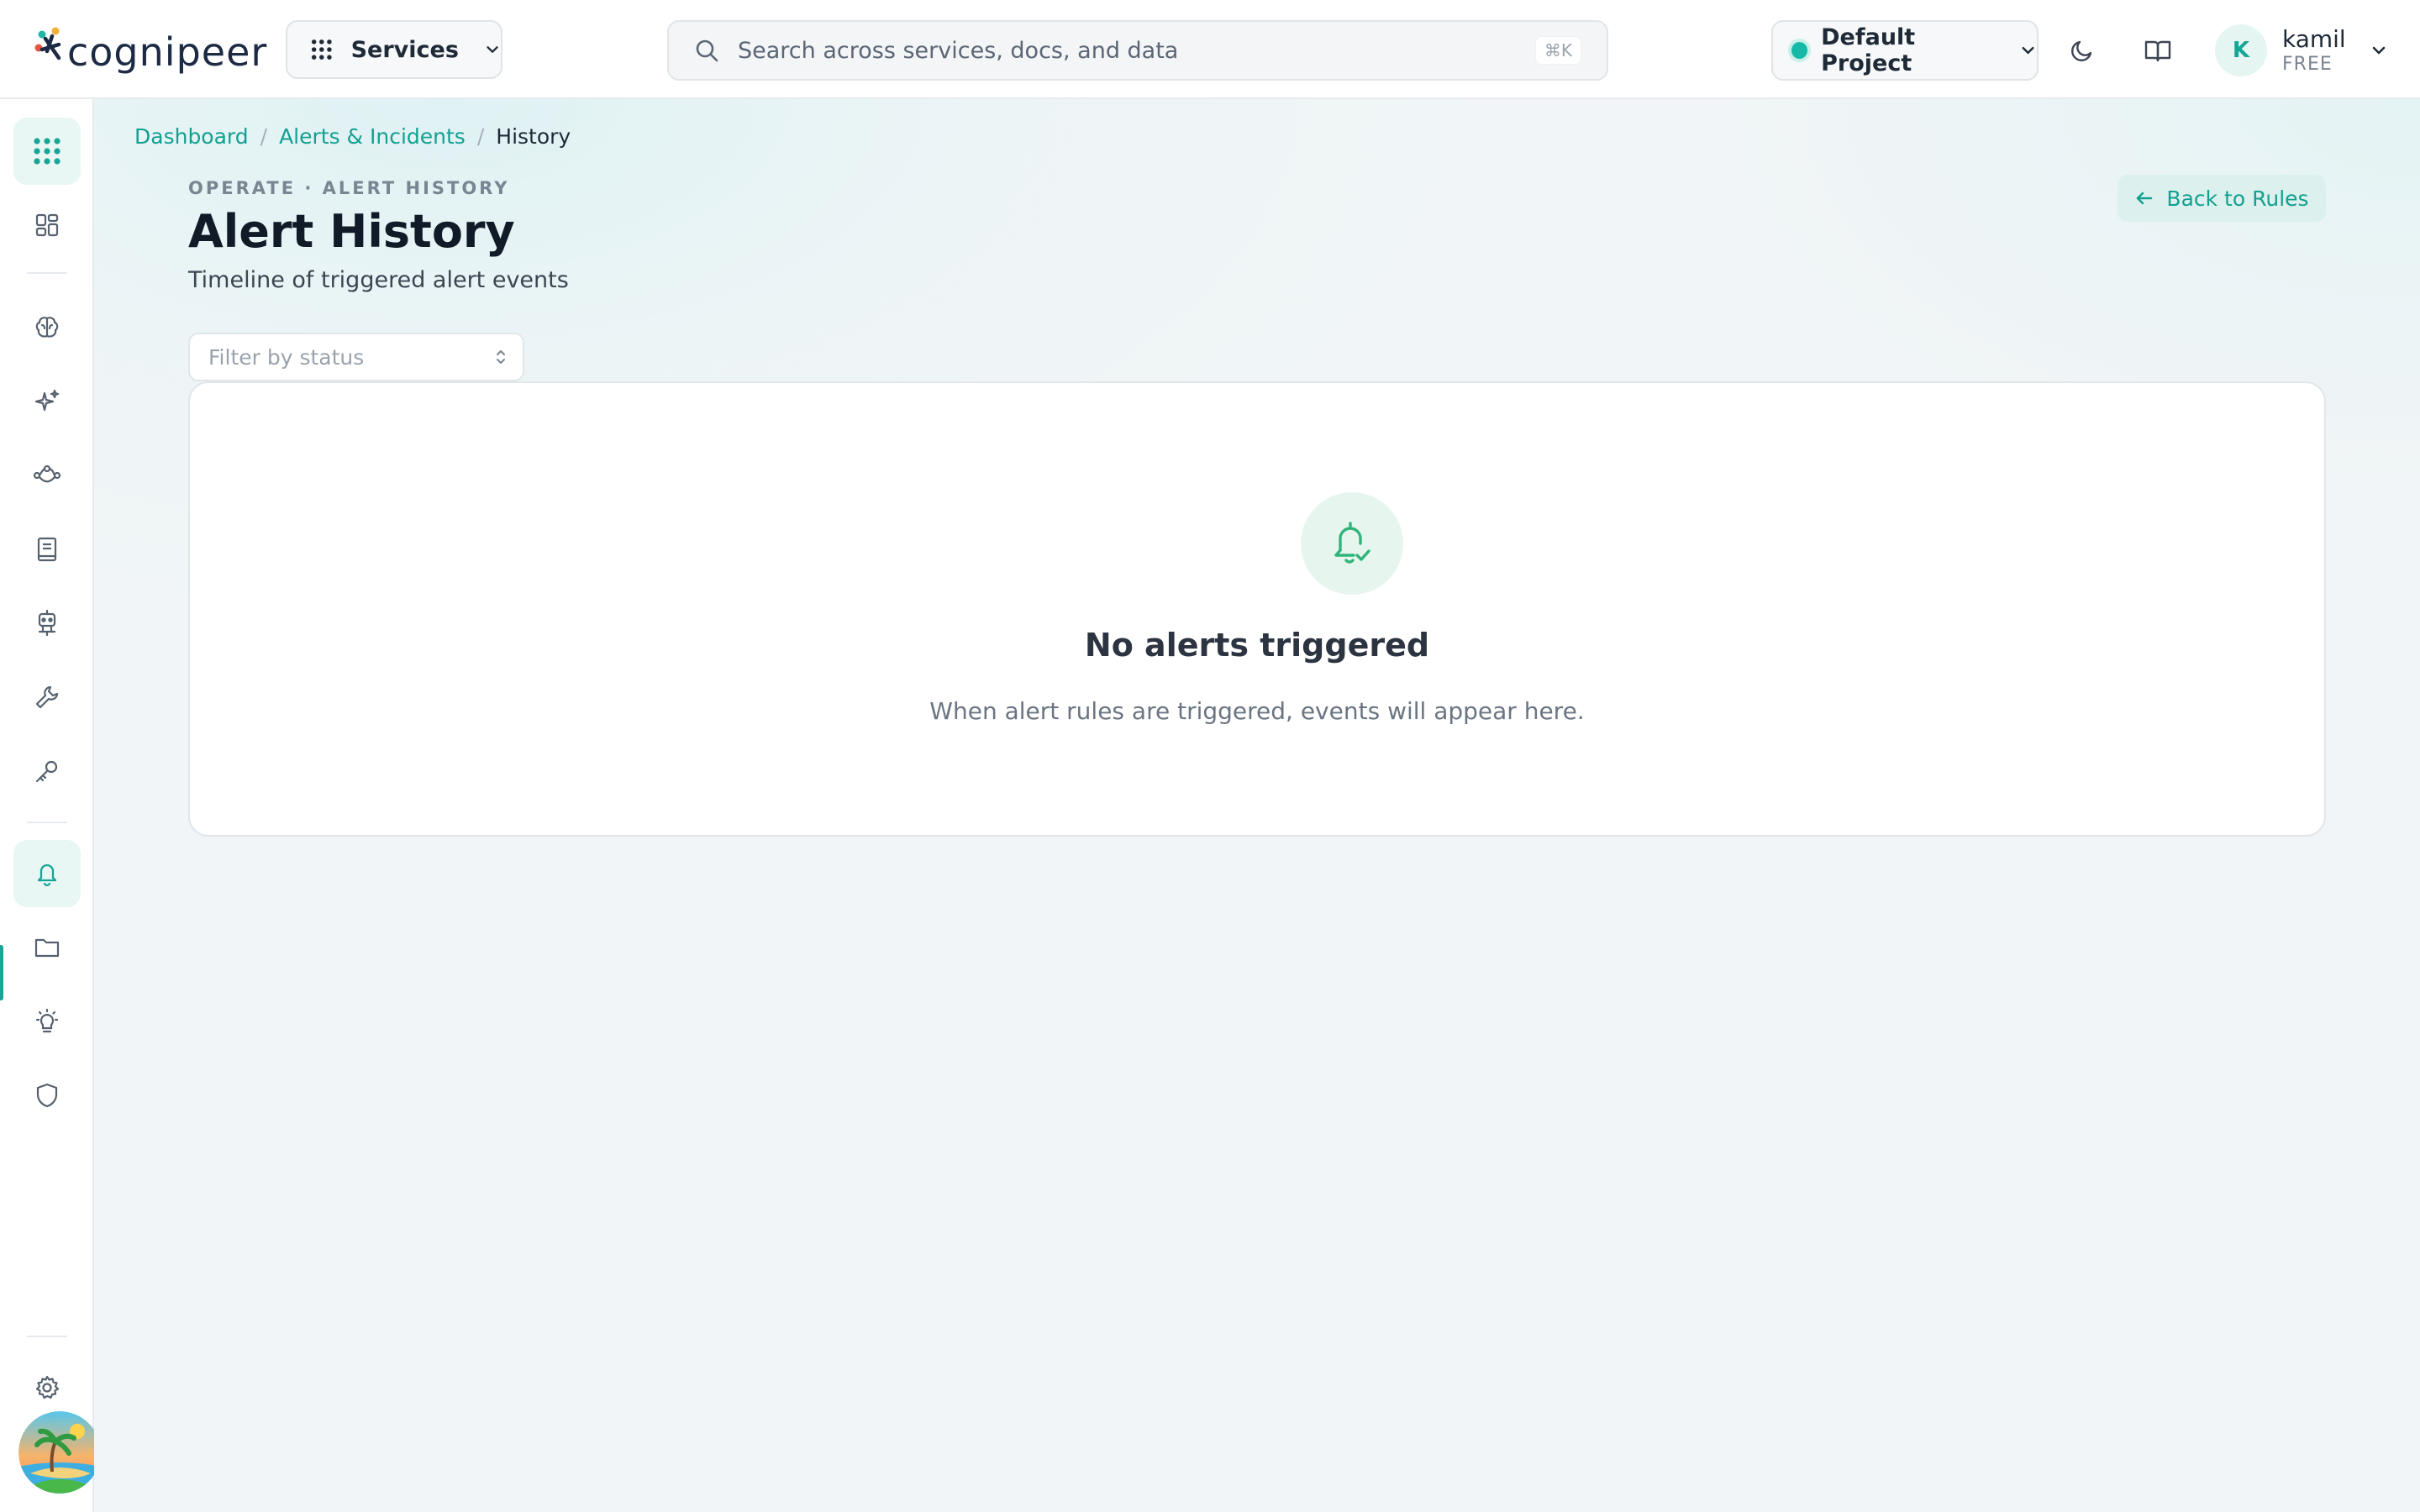 Image resolution: width=2420 pixels, height=1512 pixels. I want to click on global-search: ⌘K, so click(1137, 50).